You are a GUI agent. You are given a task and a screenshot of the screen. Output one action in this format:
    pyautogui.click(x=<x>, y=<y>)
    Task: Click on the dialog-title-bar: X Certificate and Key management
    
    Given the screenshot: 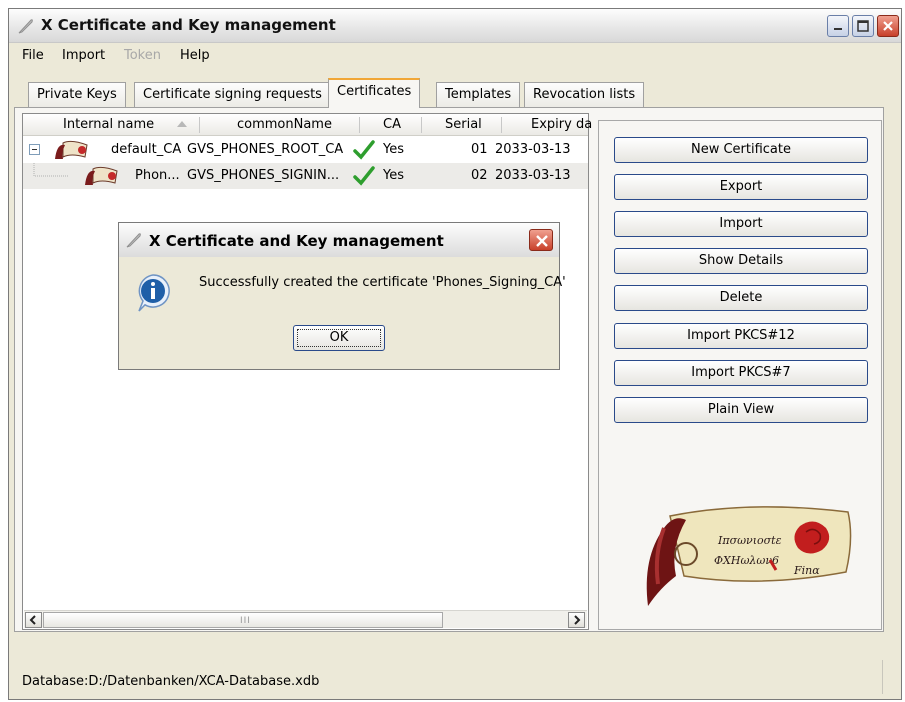 What is the action you would take?
    pyautogui.click(x=339, y=240)
    